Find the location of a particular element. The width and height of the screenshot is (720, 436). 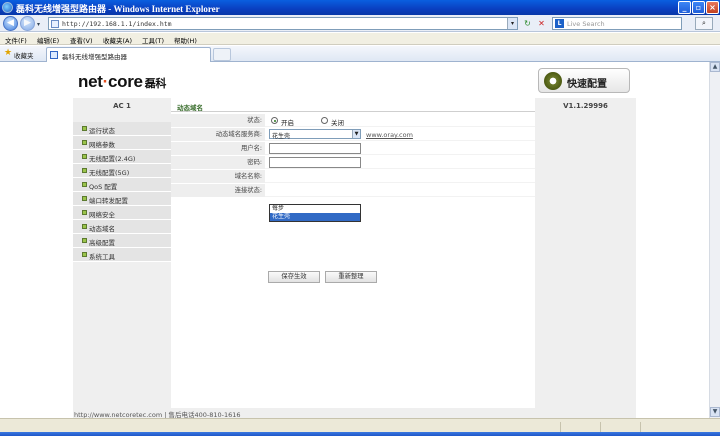

nav-item-advanced: 高级配置 is located at coordinates (122, 241).